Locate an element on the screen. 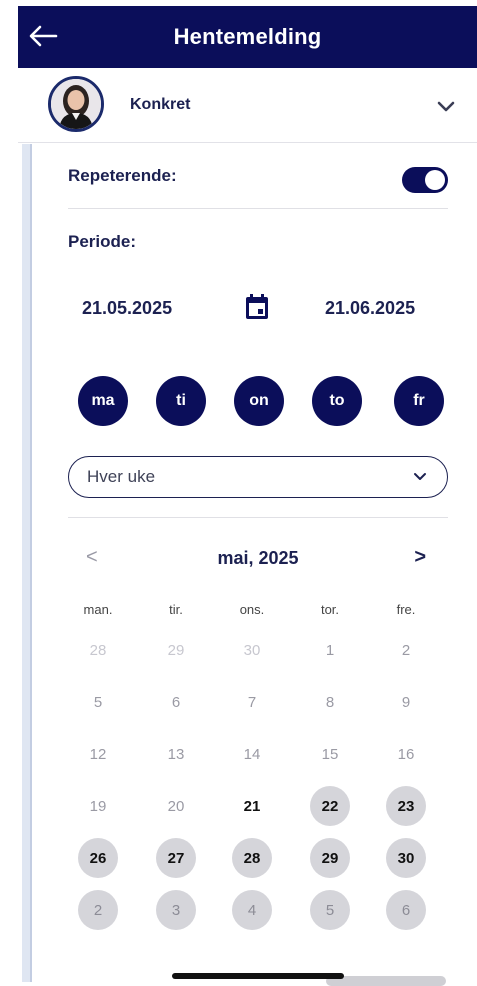 The width and height of the screenshot is (477, 986). child-dropdown-button is located at coordinates (446, 106).